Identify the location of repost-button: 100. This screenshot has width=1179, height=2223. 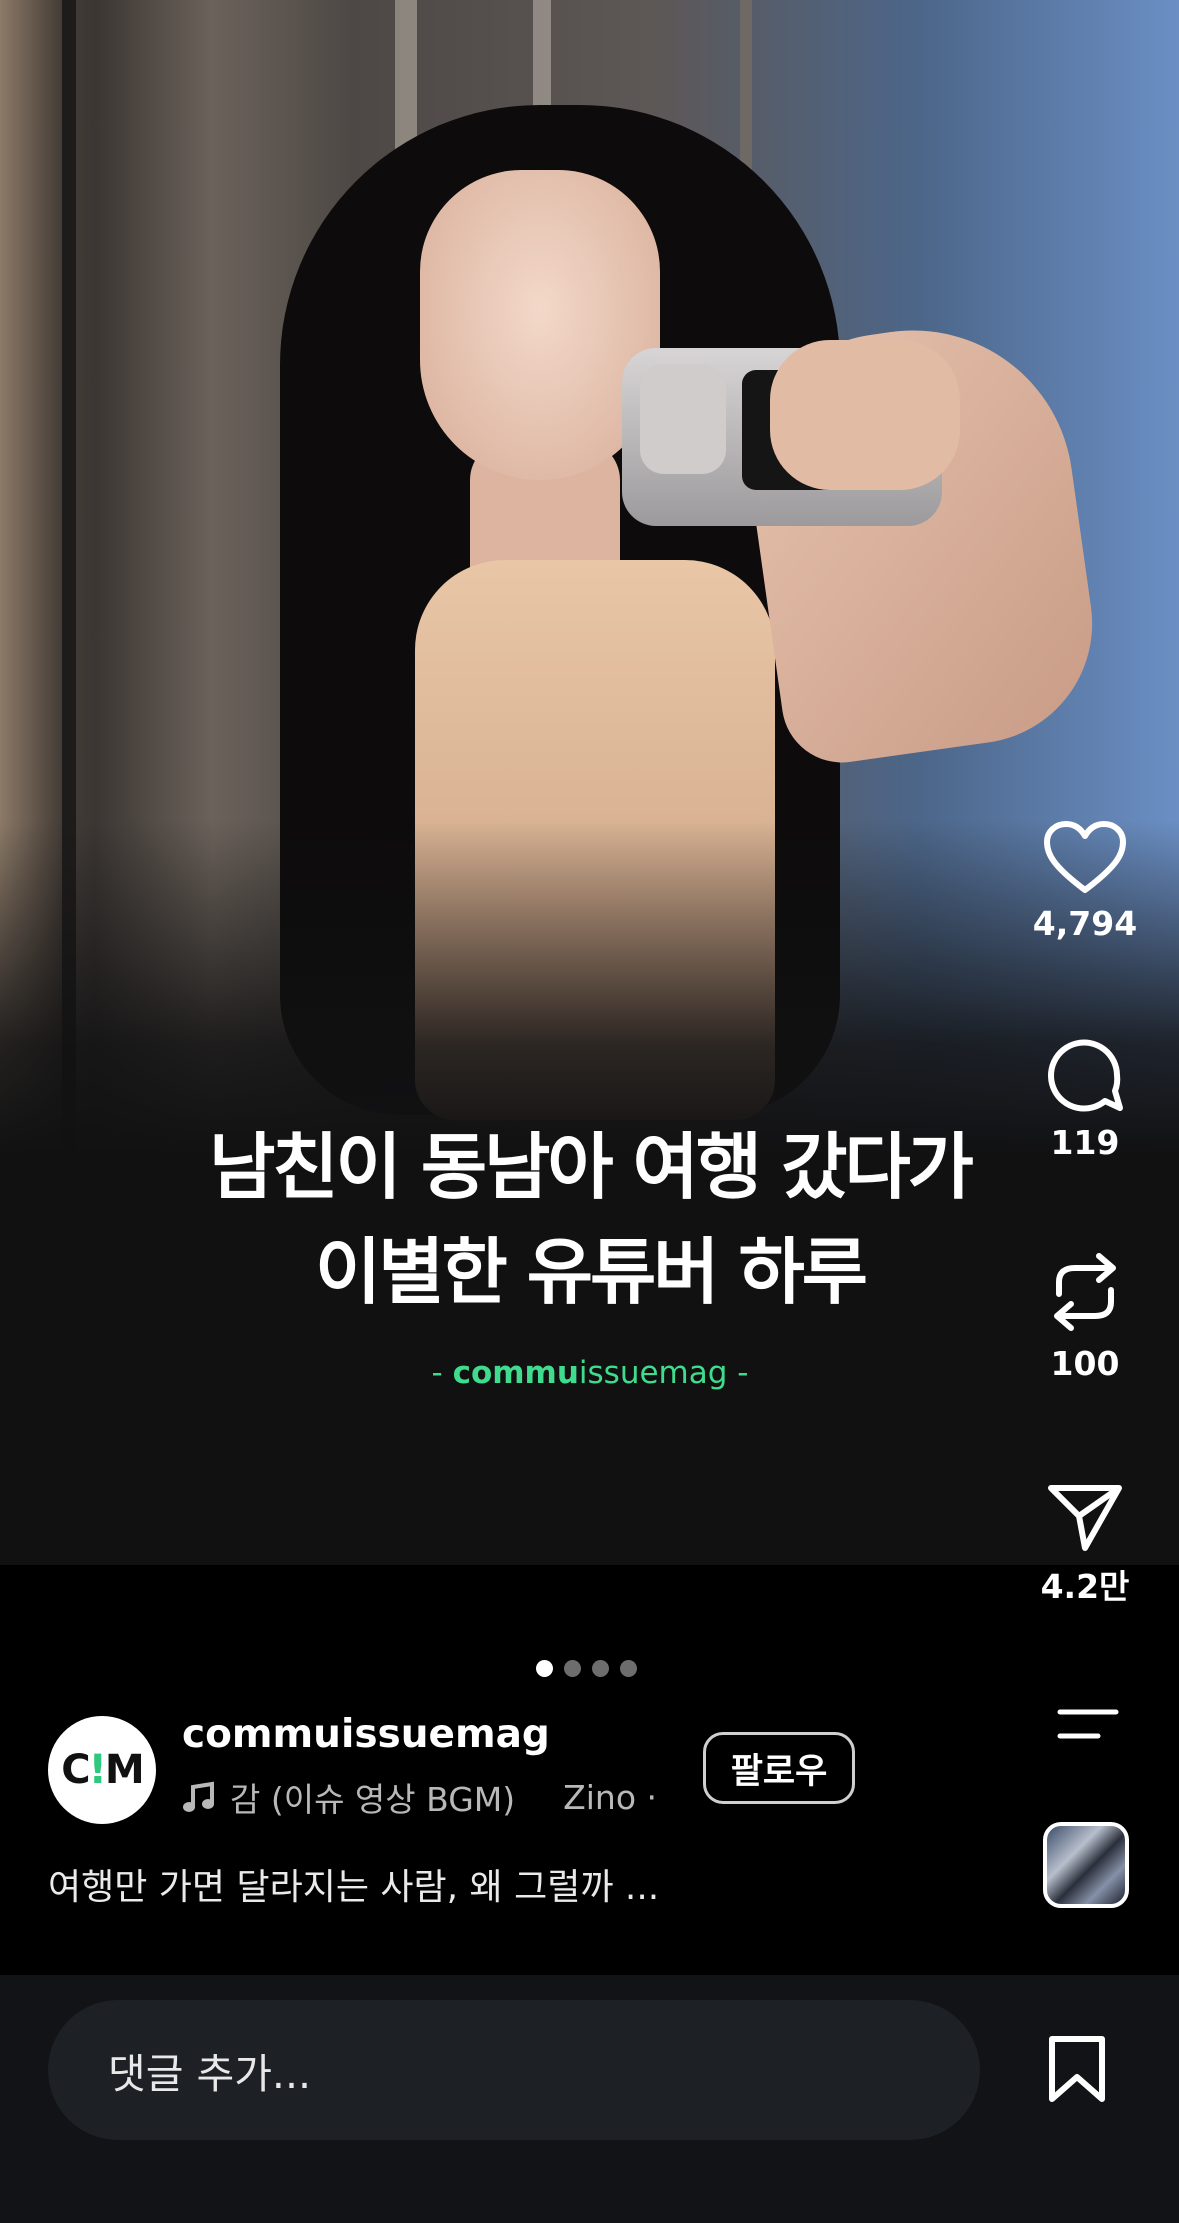
(1085, 1315).